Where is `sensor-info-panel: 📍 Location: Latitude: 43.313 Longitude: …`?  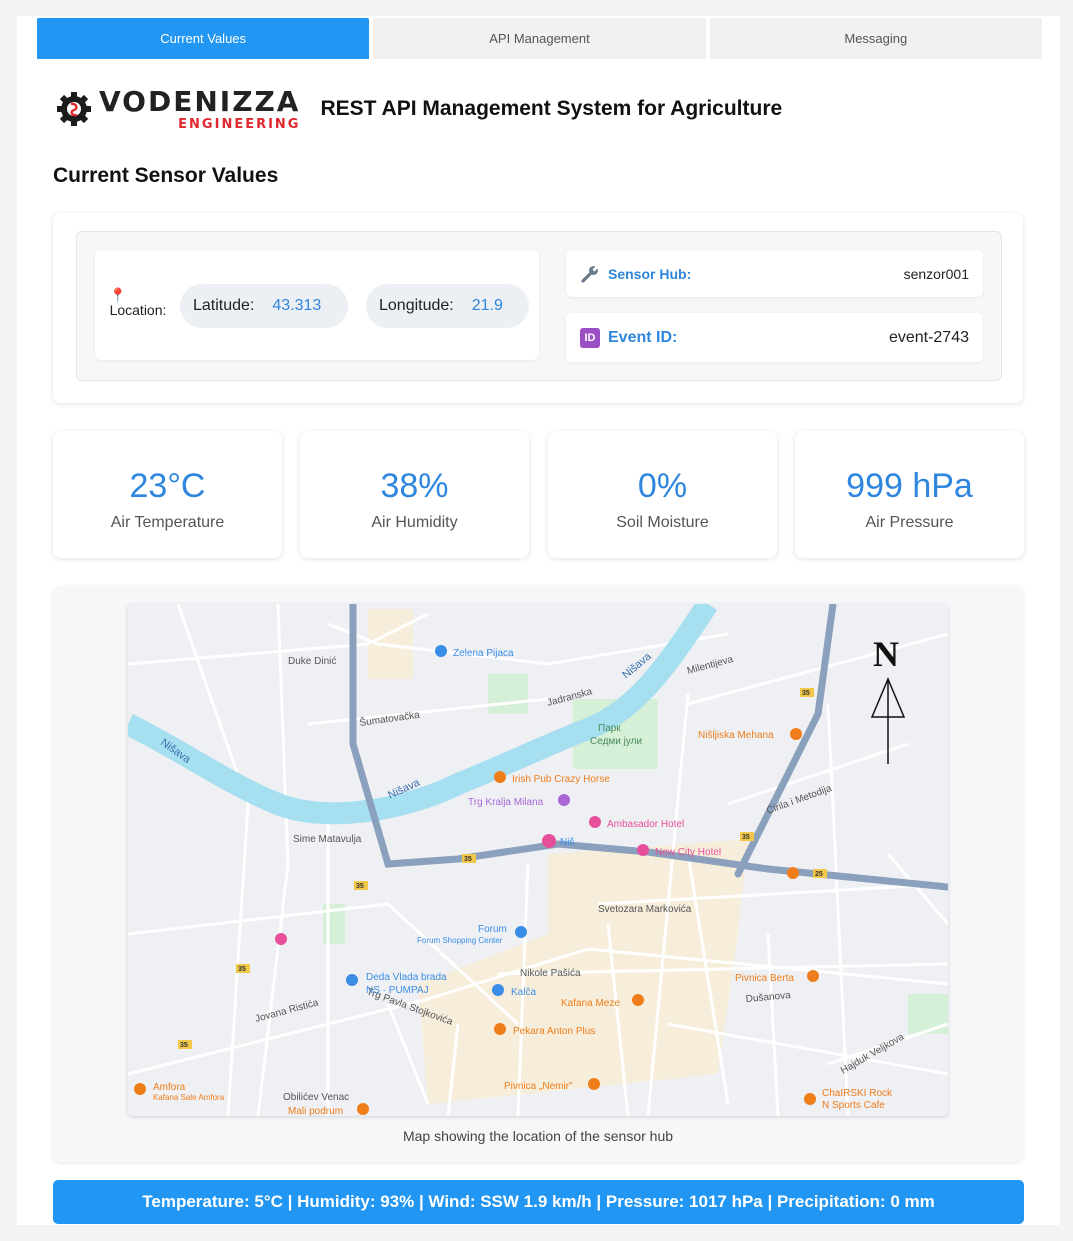 sensor-info-panel: 📍 Location: Latitude: 43.313 Longitude: … is located at coordinates (539, 306).